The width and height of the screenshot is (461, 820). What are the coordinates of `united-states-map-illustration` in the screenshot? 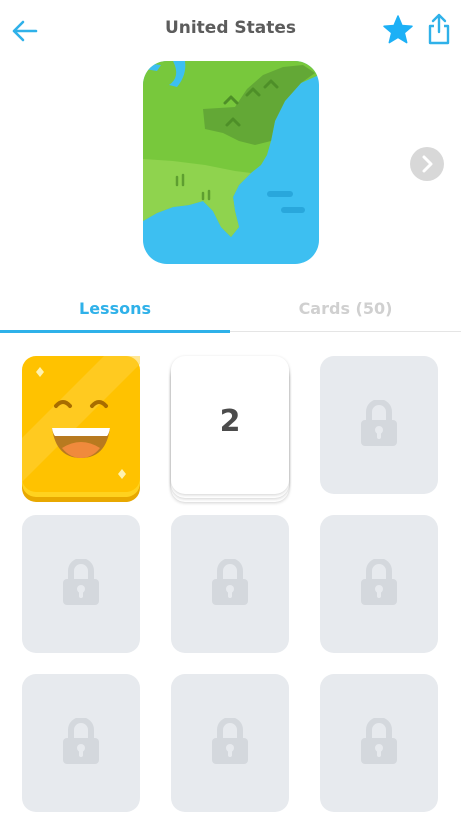 It's located at (231, 162).